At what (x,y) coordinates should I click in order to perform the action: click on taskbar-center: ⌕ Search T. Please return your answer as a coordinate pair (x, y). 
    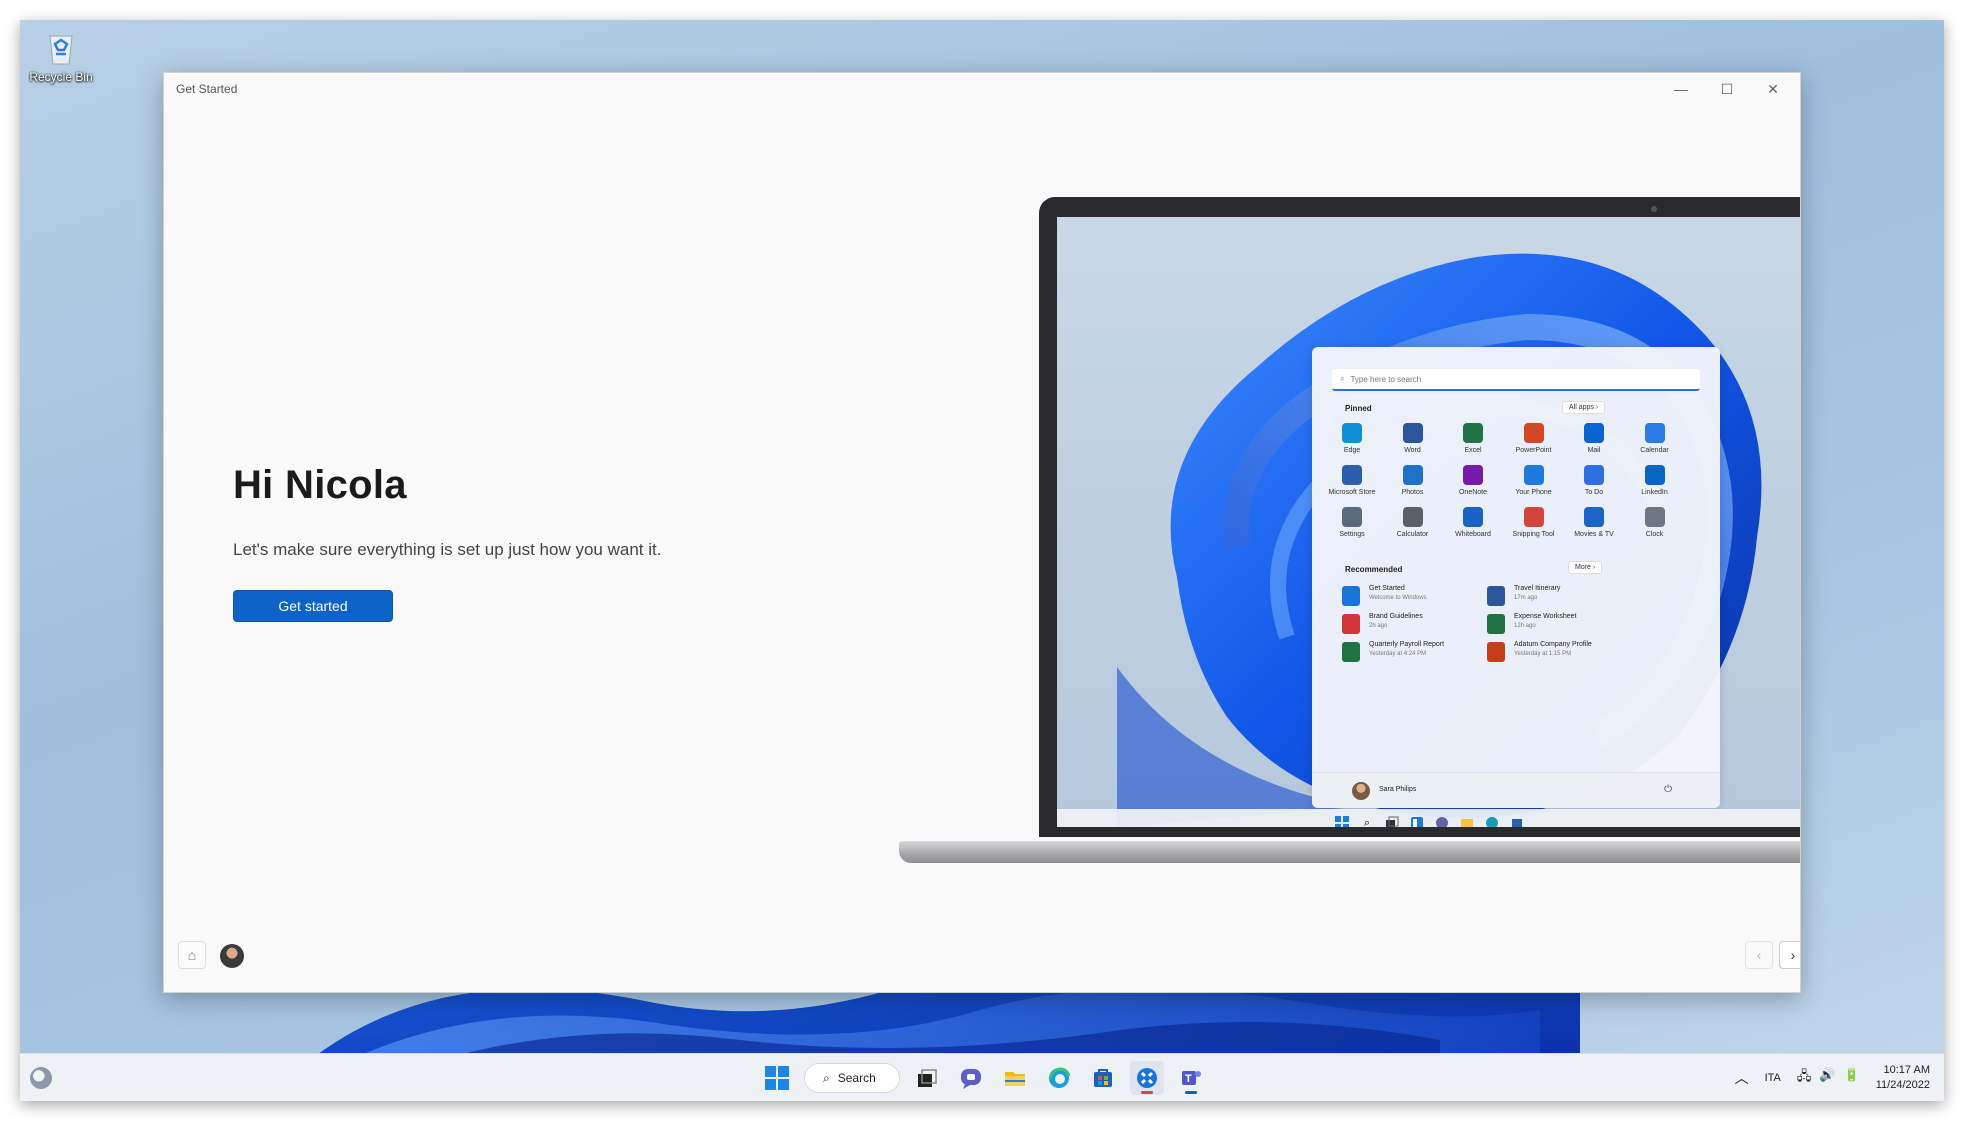
    Looking at the image, I should click on (984, 1078).